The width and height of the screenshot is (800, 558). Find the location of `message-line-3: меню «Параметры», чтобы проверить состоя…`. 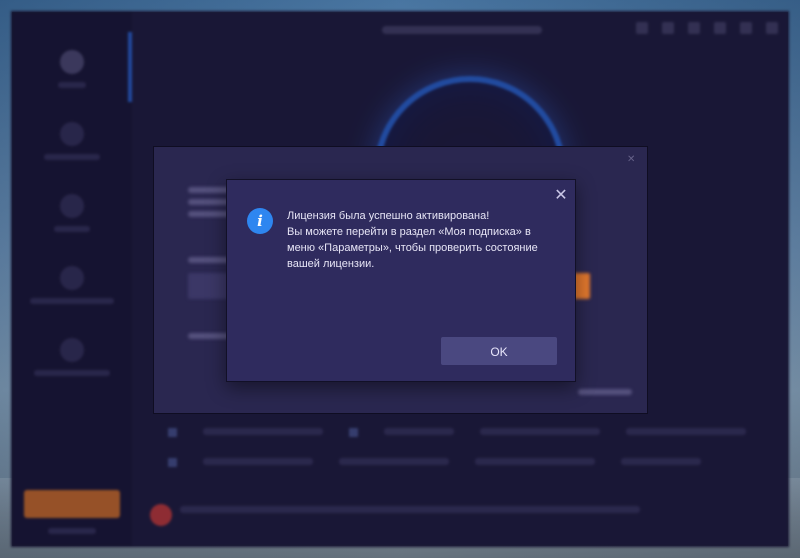

message-line-3: меню «Параметры», чтобы проверить состоя… is located at coordinates (412, 248).